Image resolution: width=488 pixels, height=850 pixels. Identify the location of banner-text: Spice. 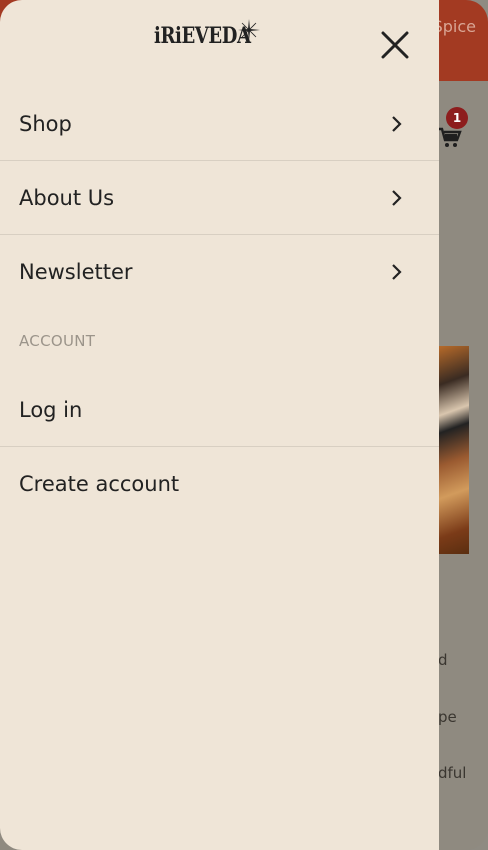
(454, 26).